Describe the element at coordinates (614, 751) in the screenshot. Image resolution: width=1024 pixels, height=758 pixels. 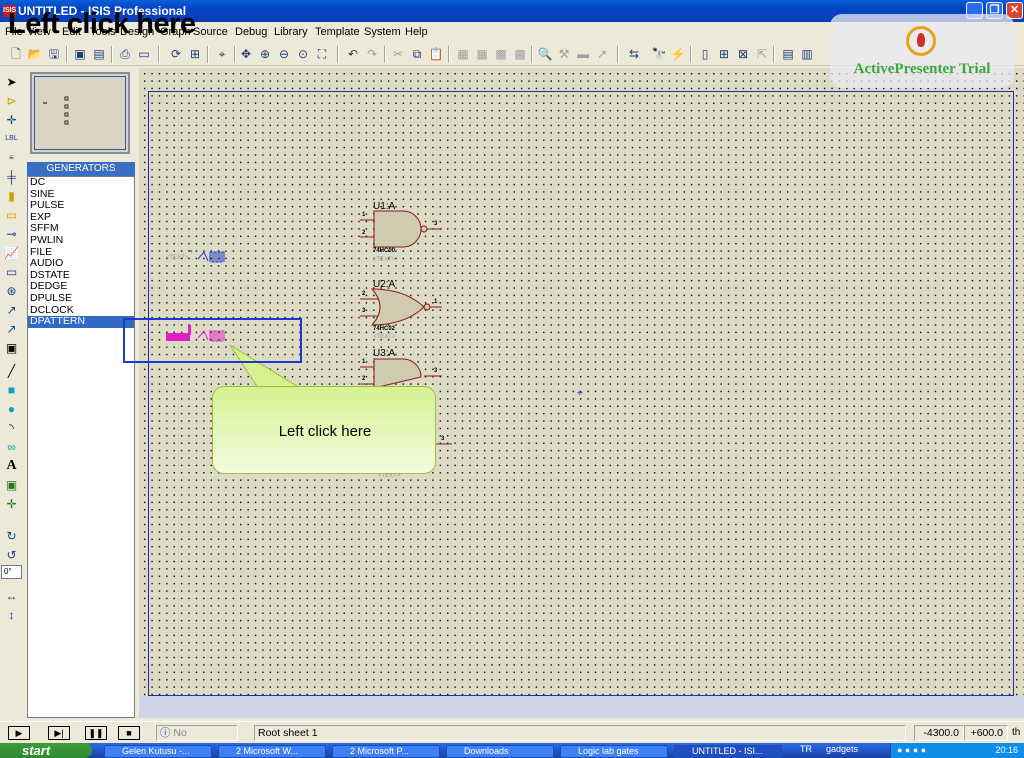
I see `taskbar-item: Logic lab gates` at that location.